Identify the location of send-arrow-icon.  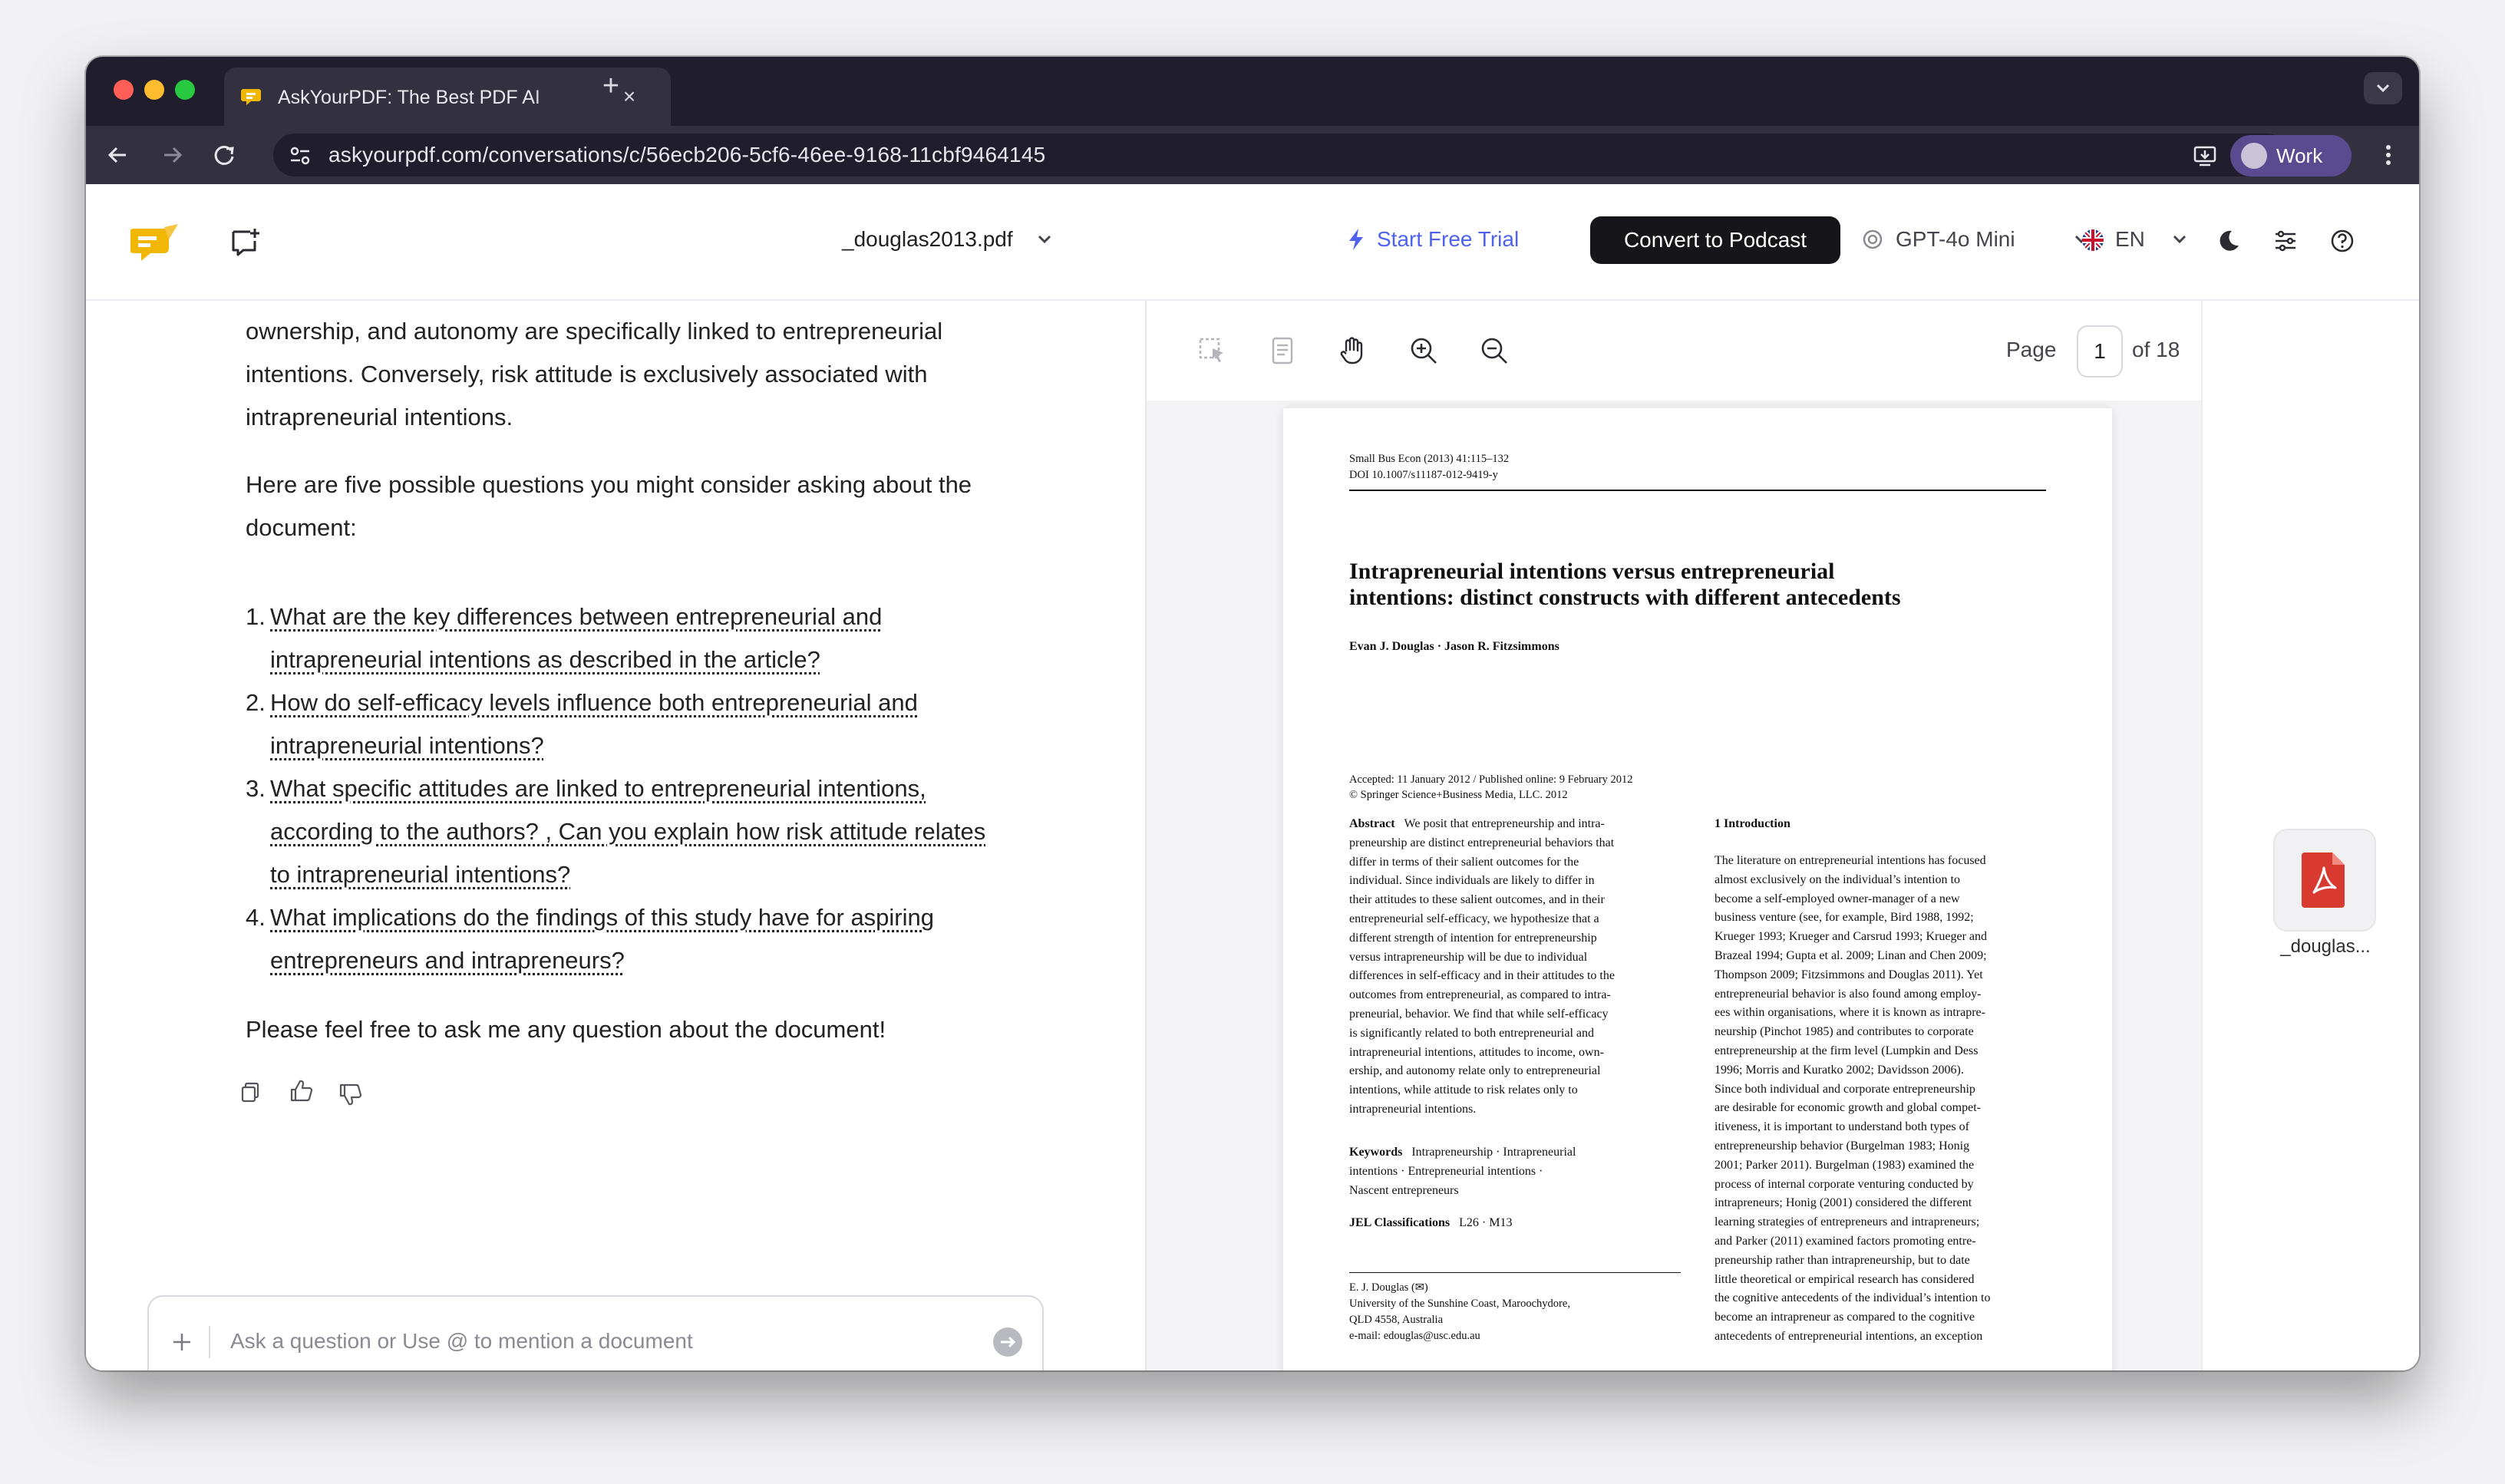
(1008, 1342).